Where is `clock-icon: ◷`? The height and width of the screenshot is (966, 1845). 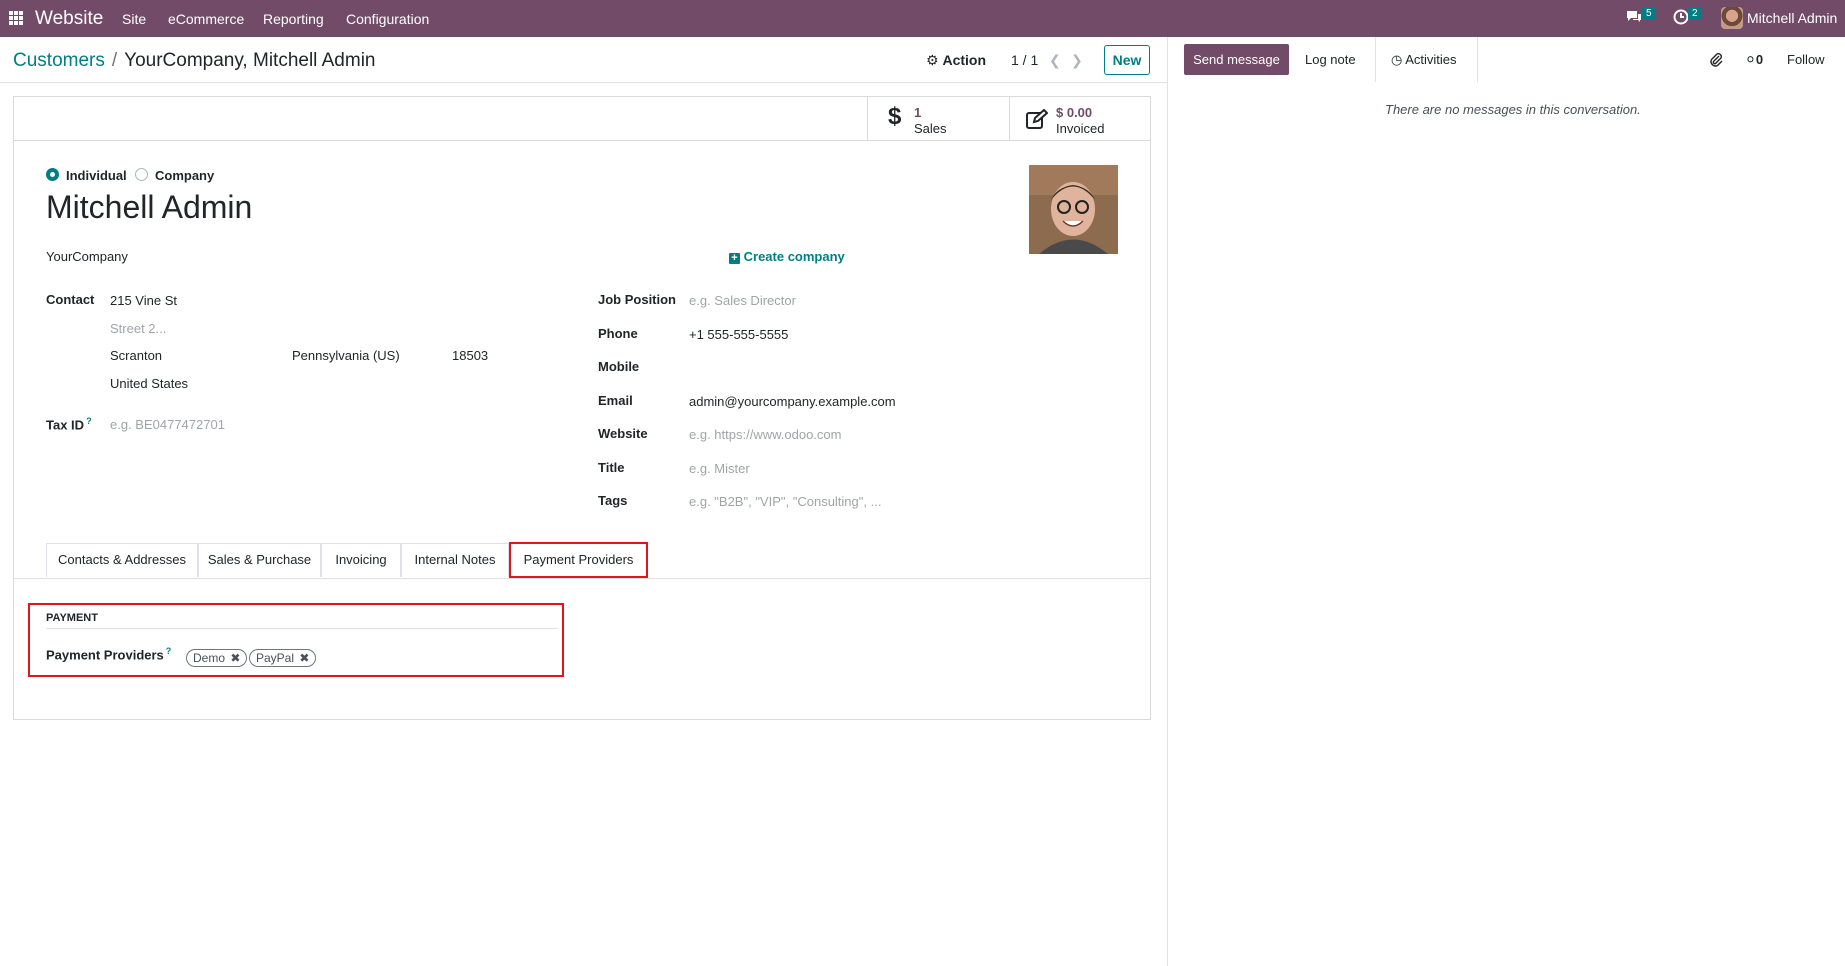 clock-icon: ◷ is located at coordinates (1397, 59).